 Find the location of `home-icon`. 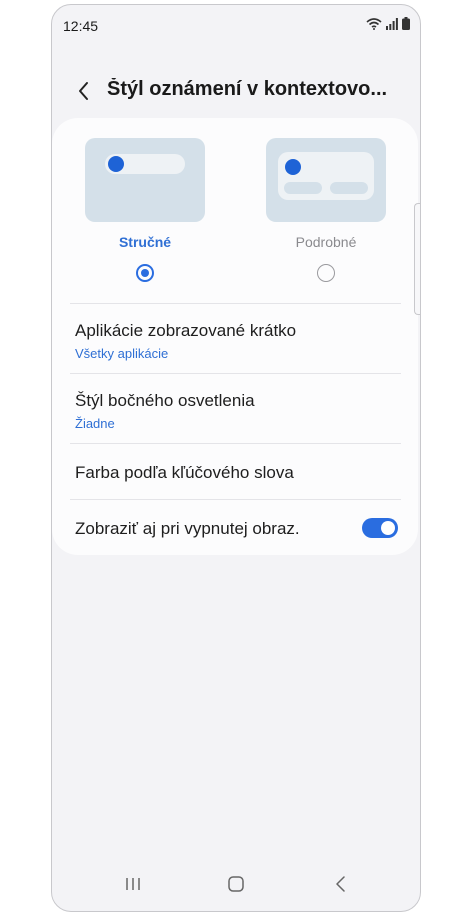

home-icon is located at coordinates (236, 884).